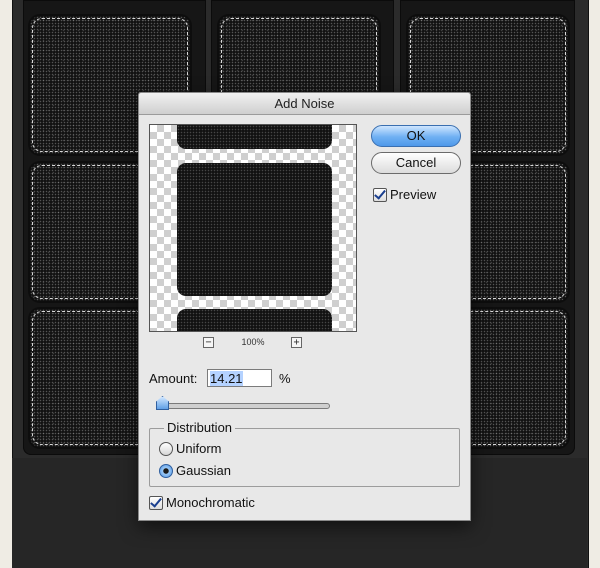  I want to click on amount-unit: %, so click(285, 378).